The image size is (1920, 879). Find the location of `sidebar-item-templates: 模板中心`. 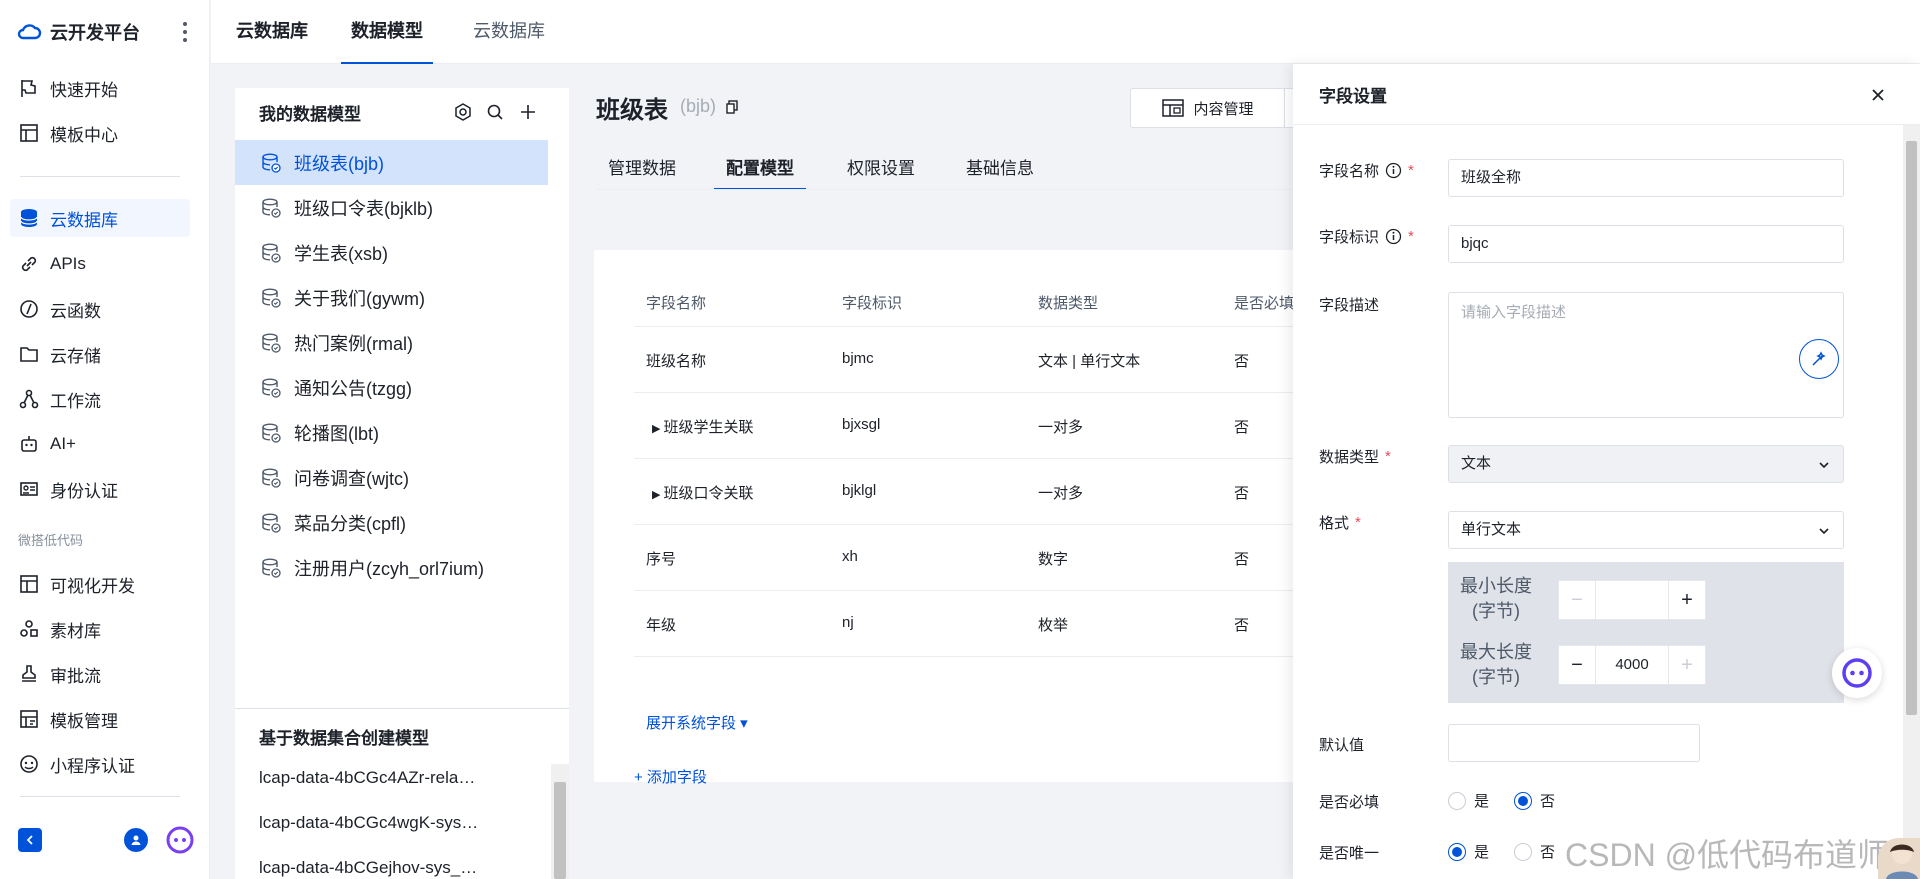

sidebar-item-templates: 模板中心 is located at coordinates (100, 133).